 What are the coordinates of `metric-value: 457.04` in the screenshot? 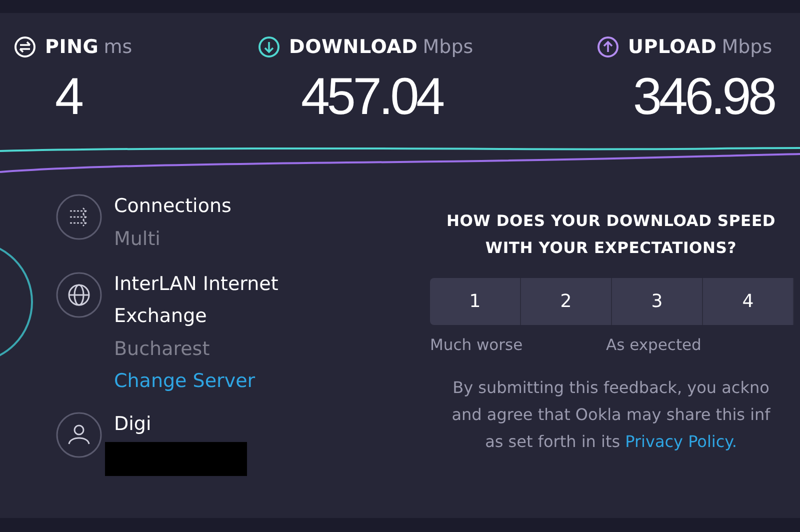 It's located at (371, 97).